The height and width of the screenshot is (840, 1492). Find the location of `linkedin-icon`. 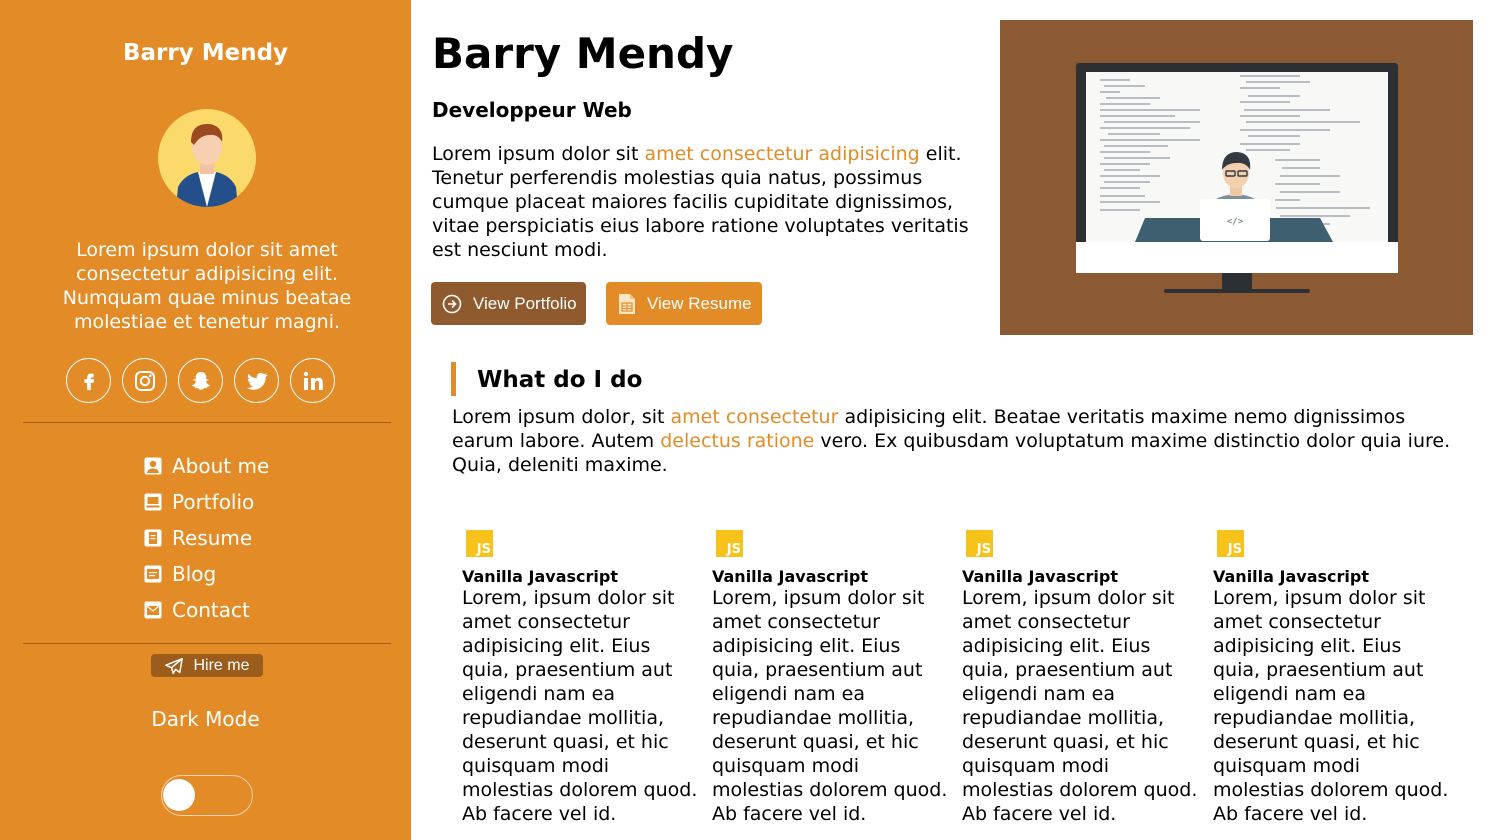

linkedin-icon is located at coordinates (313, 380).